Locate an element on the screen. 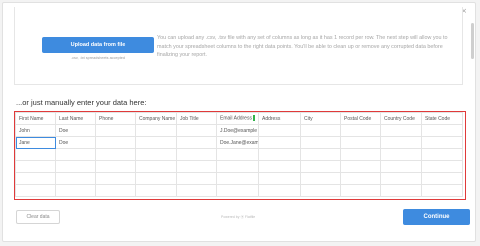 This screenshot has width=480, height=246. column-header: Last Name is located at coordinates (75, 118).